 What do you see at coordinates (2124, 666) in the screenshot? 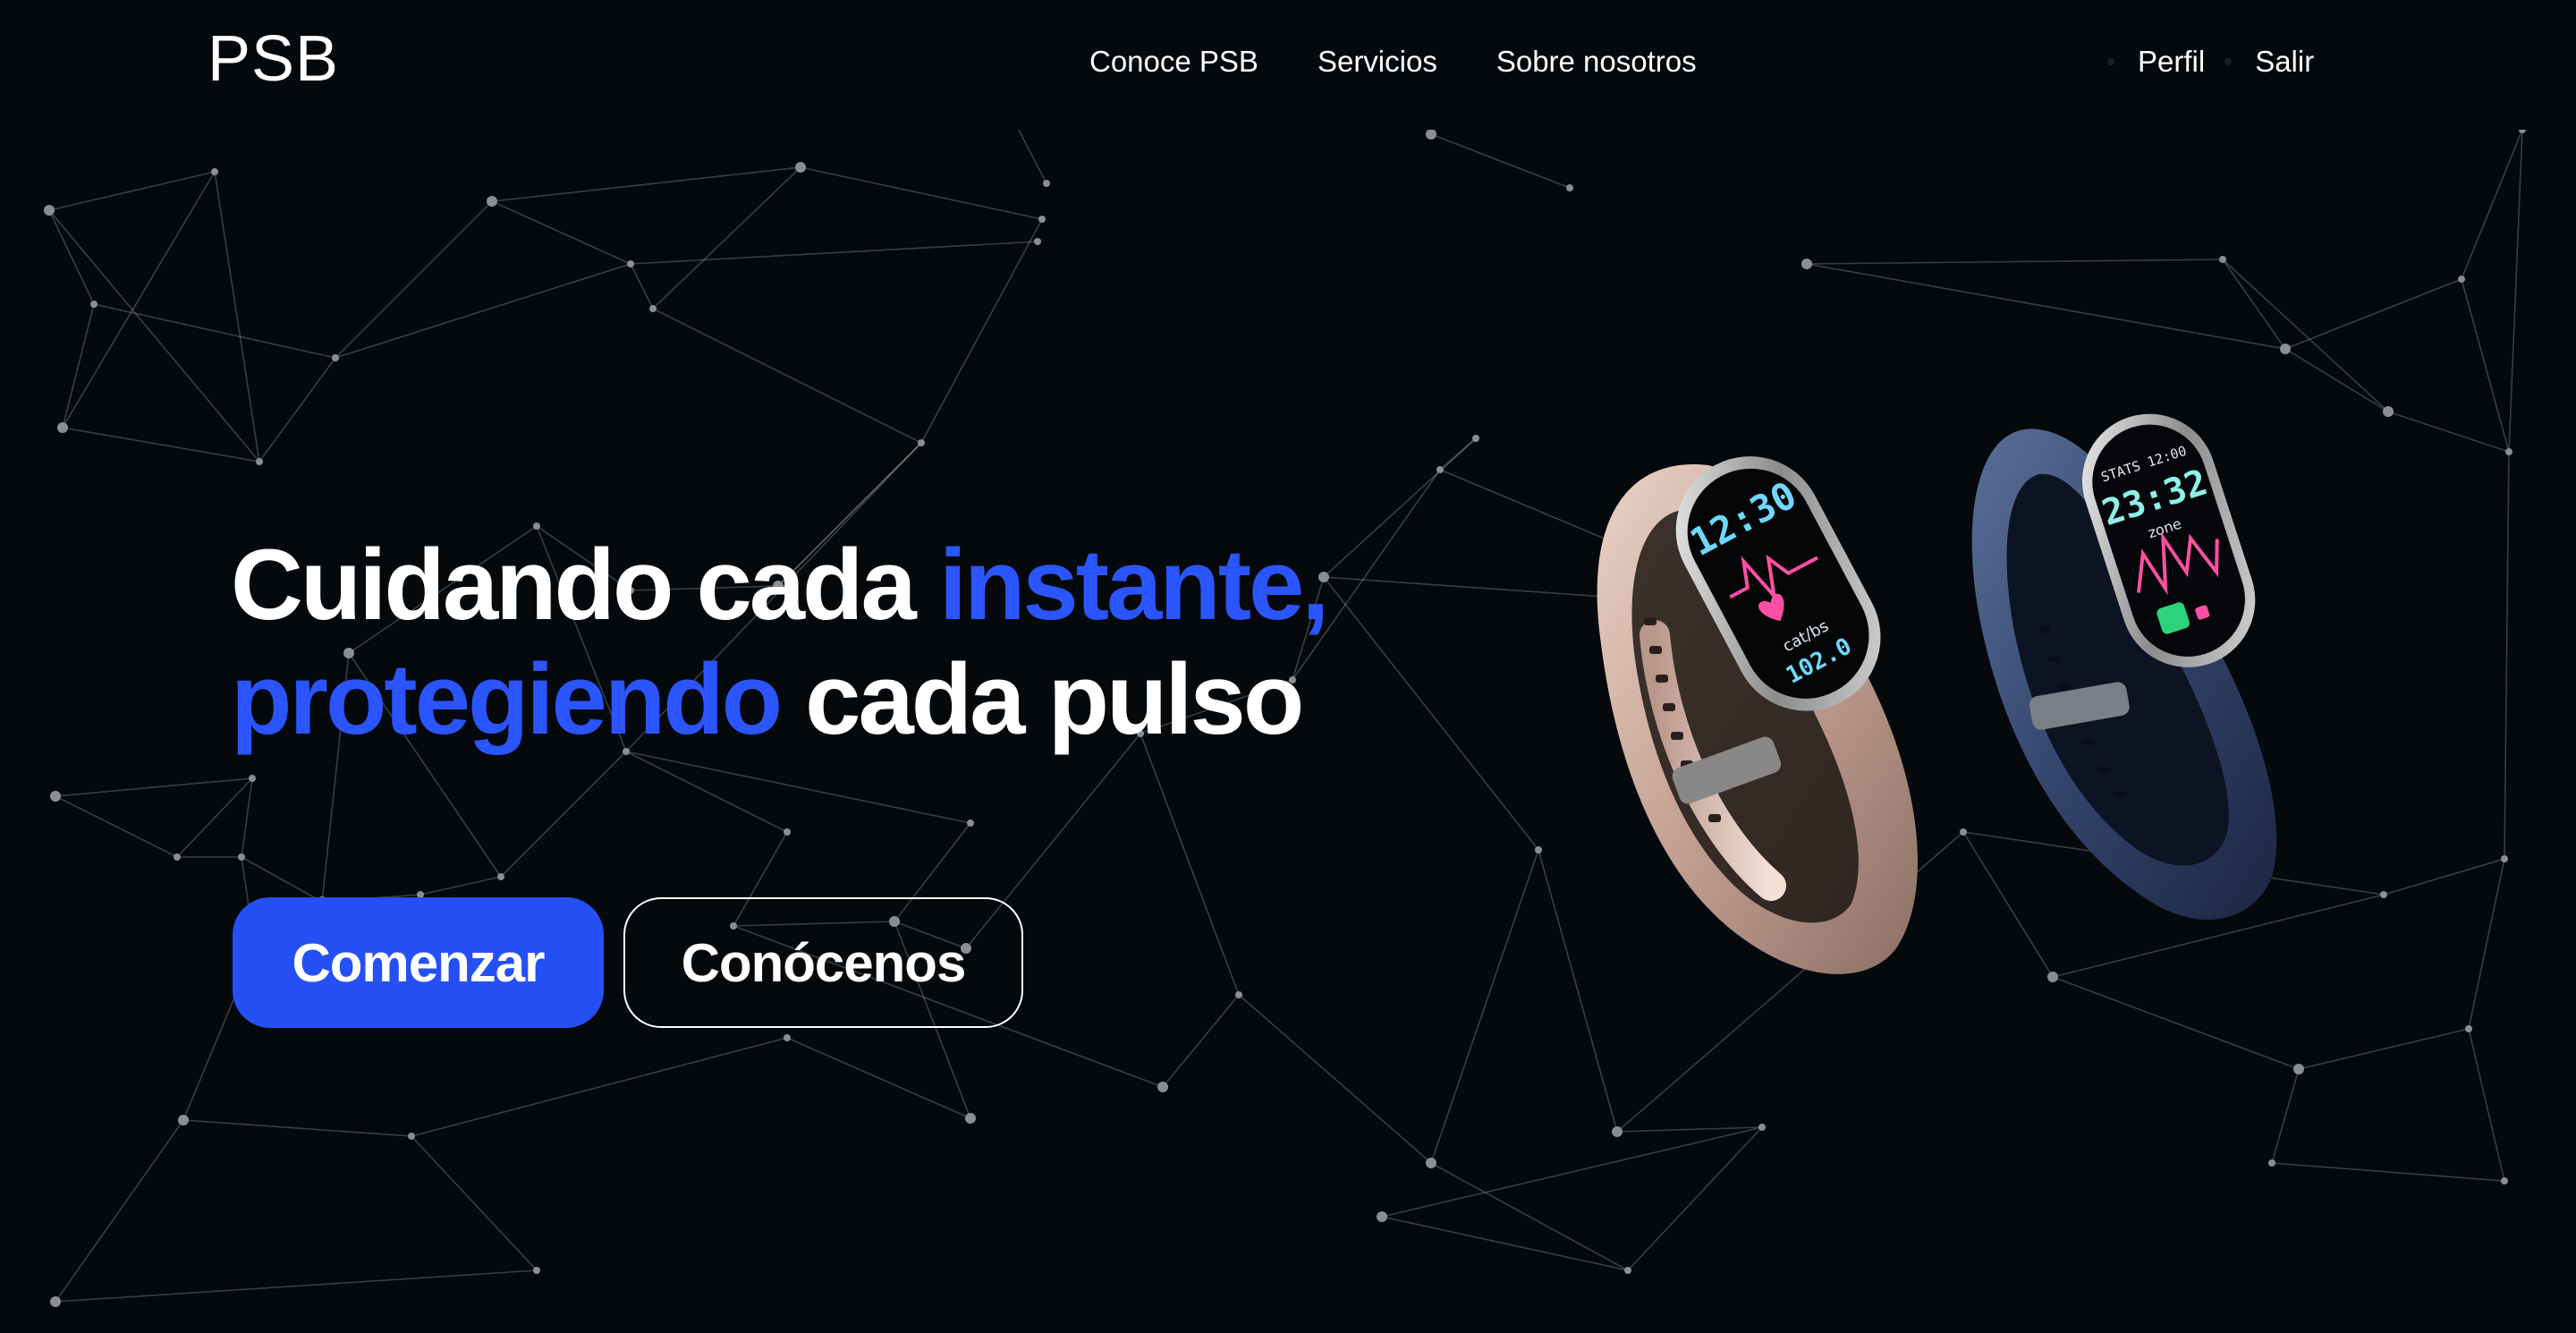
I see `blue-fitness-band: STATS 12:00 23:32 zone` at bounding box center [2124, 666].